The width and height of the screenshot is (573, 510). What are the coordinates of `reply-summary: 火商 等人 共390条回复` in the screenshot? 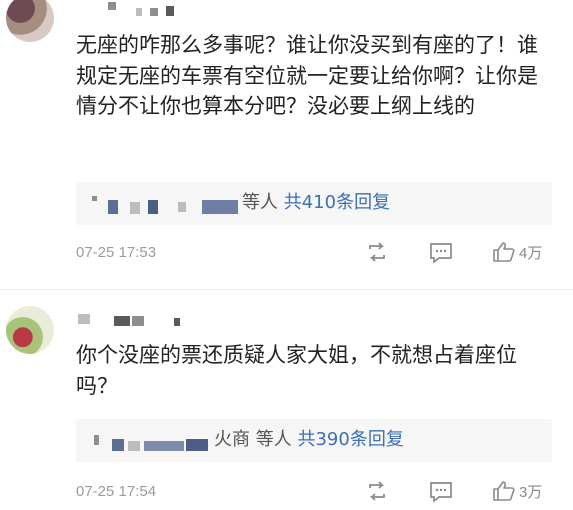 It's located at (314, 440).